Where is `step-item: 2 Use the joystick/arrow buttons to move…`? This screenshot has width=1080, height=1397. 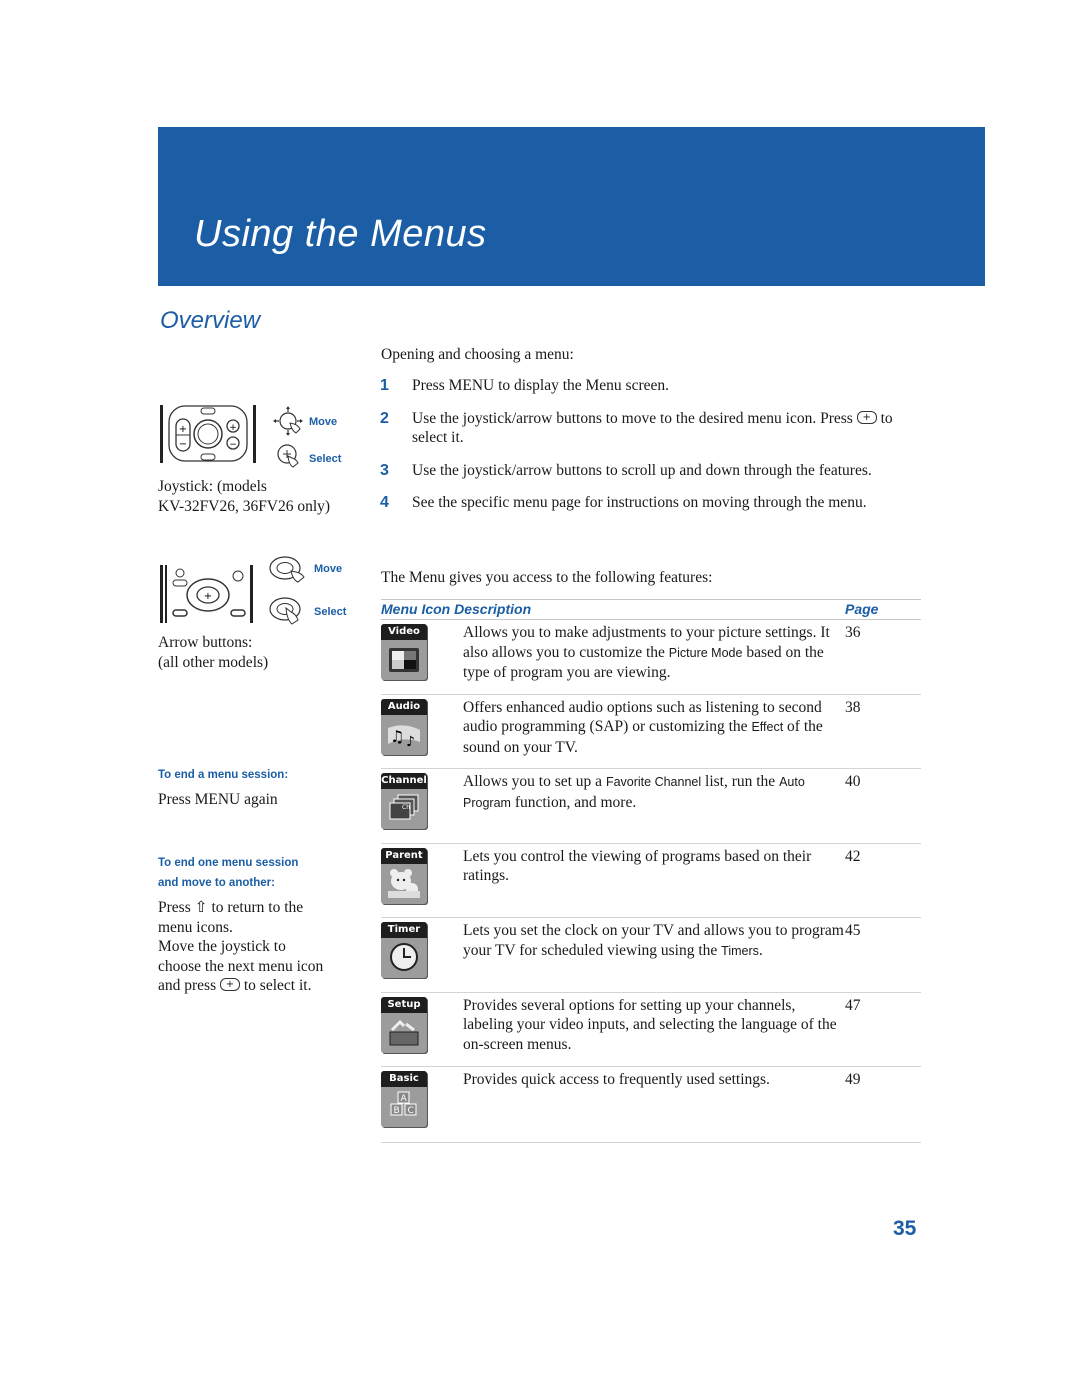 step-item: 2 Use the joystick/arrow buttons to move… is located at coordinates (650, 428).